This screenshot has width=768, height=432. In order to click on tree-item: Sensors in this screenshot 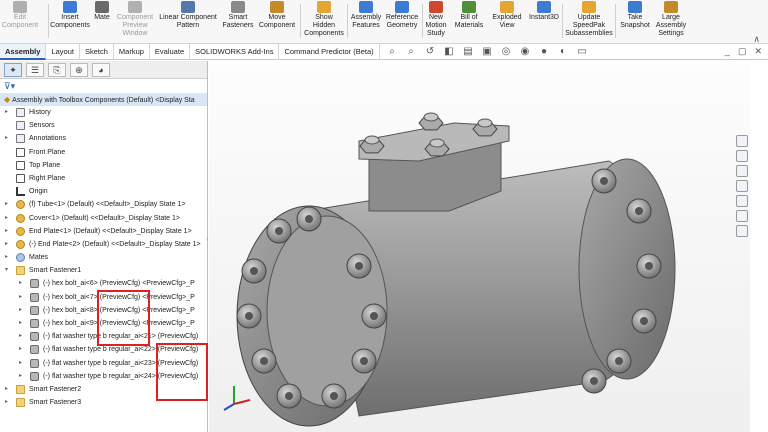, I will do `click(103, 125)`.